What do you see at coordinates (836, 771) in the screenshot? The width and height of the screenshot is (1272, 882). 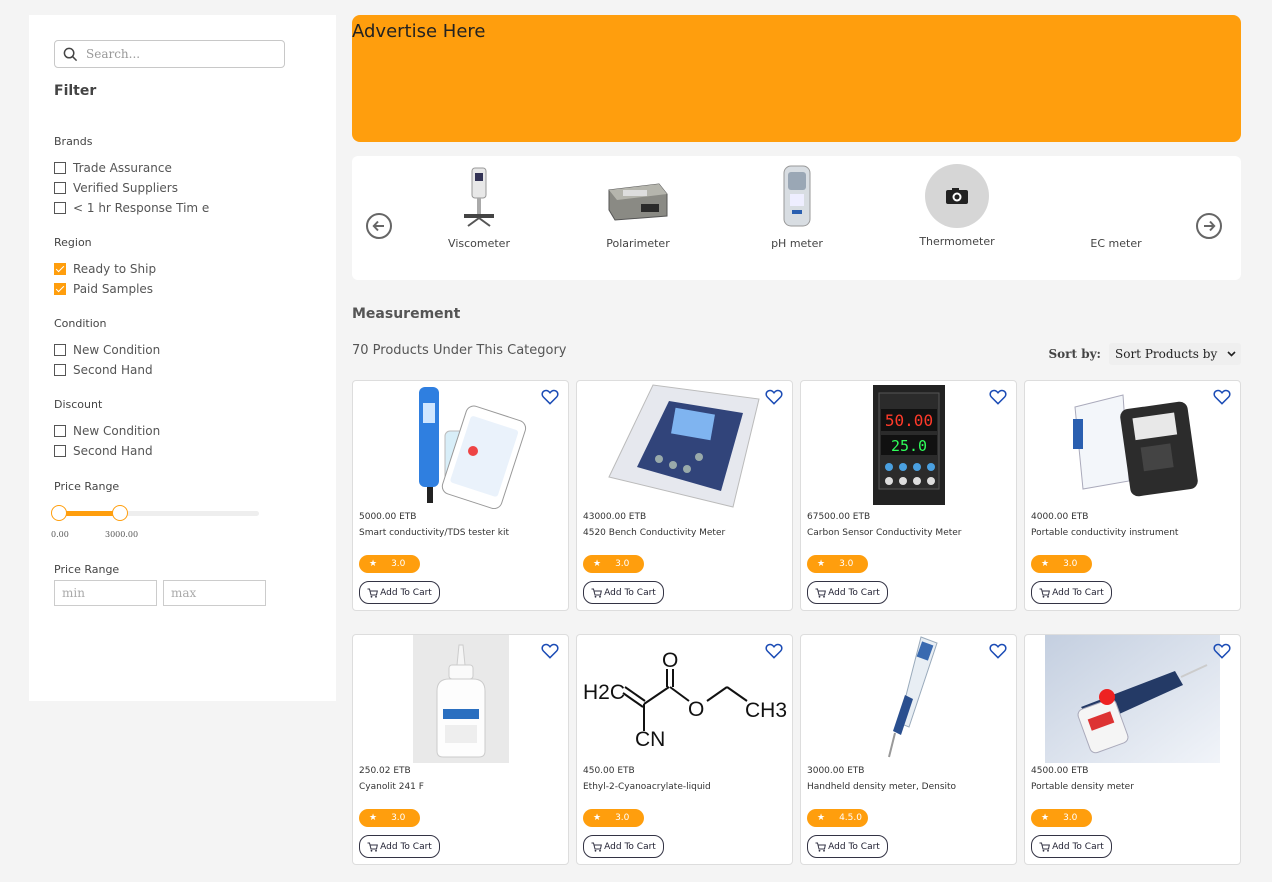 I see `product-price: 3000.00 ETB` at bounding box center [836, 771].